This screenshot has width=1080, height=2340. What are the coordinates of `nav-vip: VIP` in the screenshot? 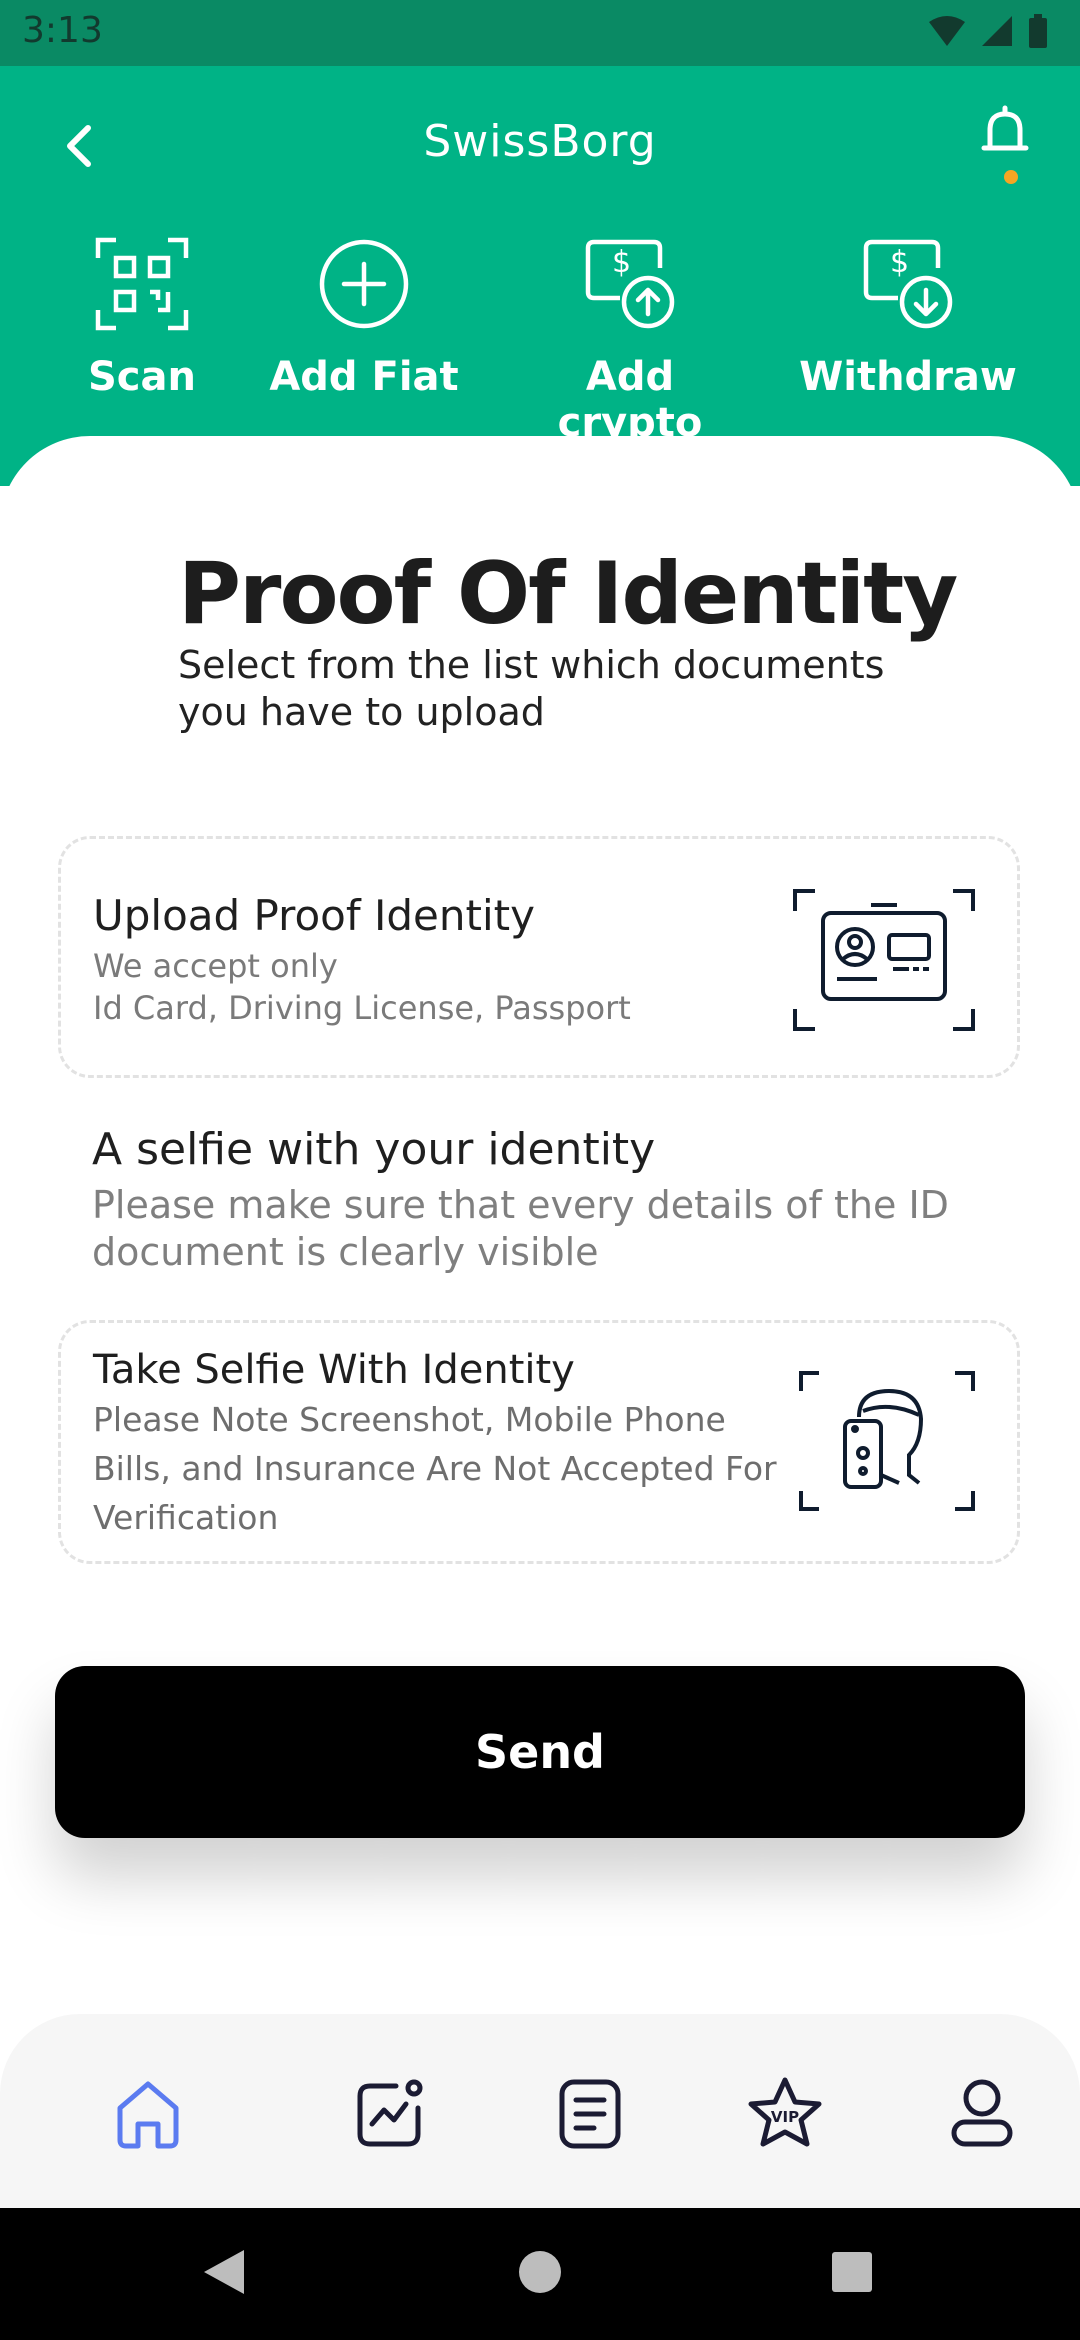 It's located at (785, 2114).